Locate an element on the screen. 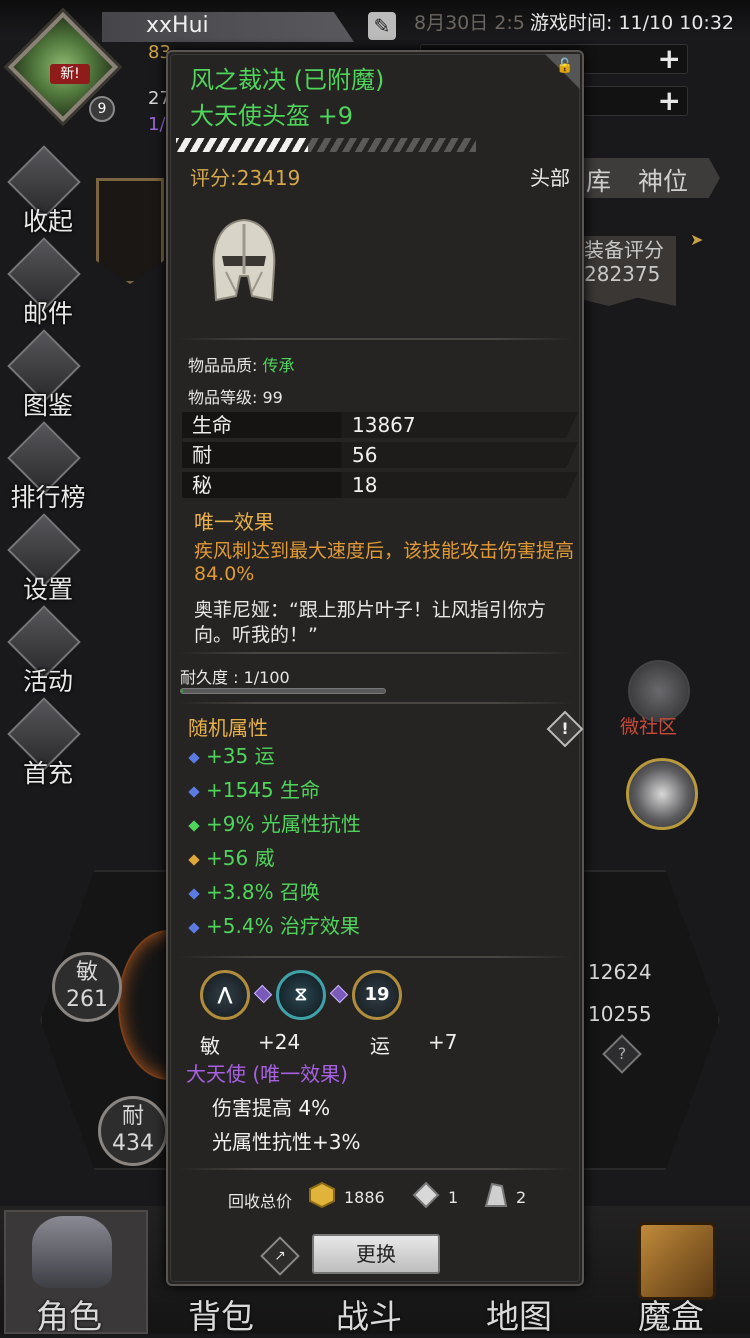 Image resolution: width=750 pixels, height=1338 pixels. side-menu-item: 收起 is located at coordinates (48, 193).